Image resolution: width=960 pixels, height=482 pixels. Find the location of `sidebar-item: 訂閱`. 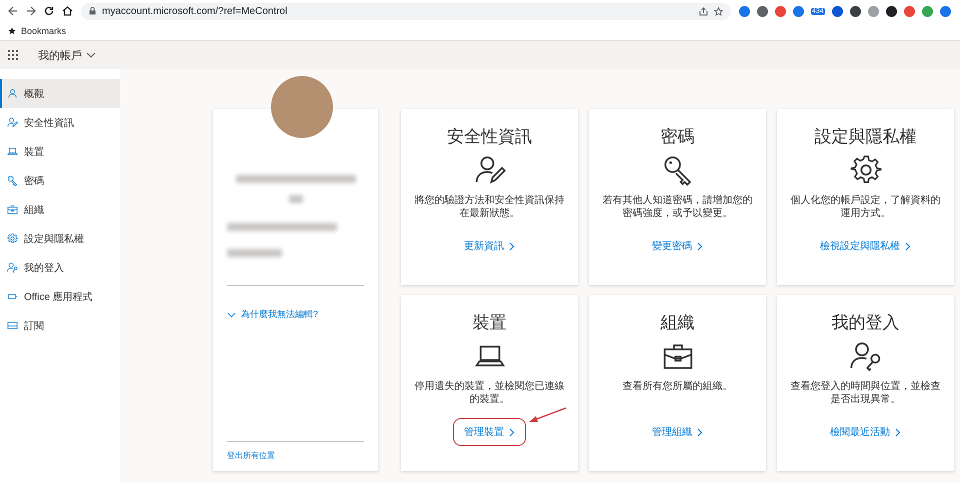

sidebar-item: 訂閱 is located at coordinates (60, 325).